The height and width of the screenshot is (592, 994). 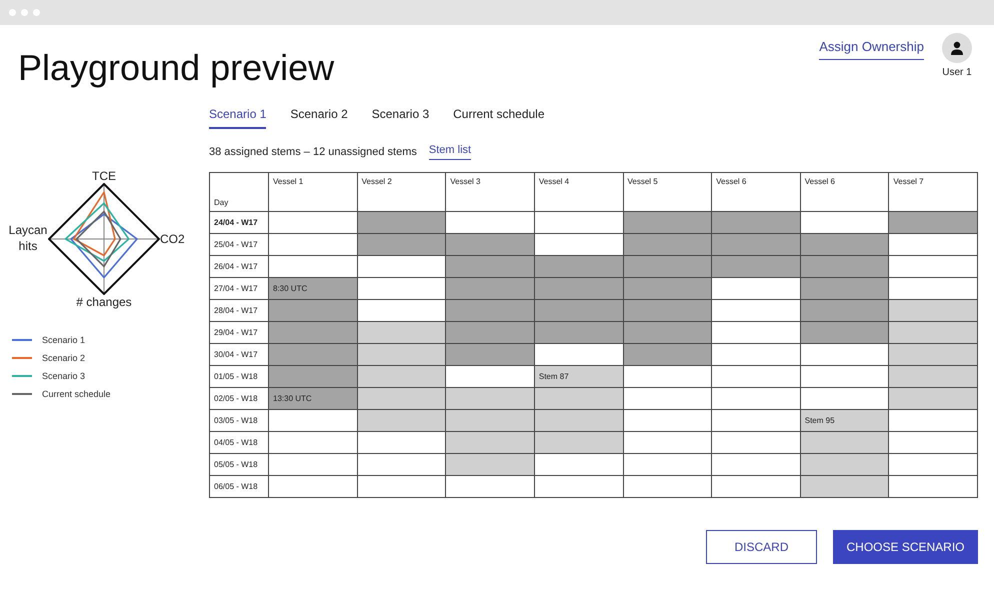 What do you see at coordinates (313, 399) in the screenshot?
I see `booked-cell: 13:30 UTC` at bounding box center [313, 399].